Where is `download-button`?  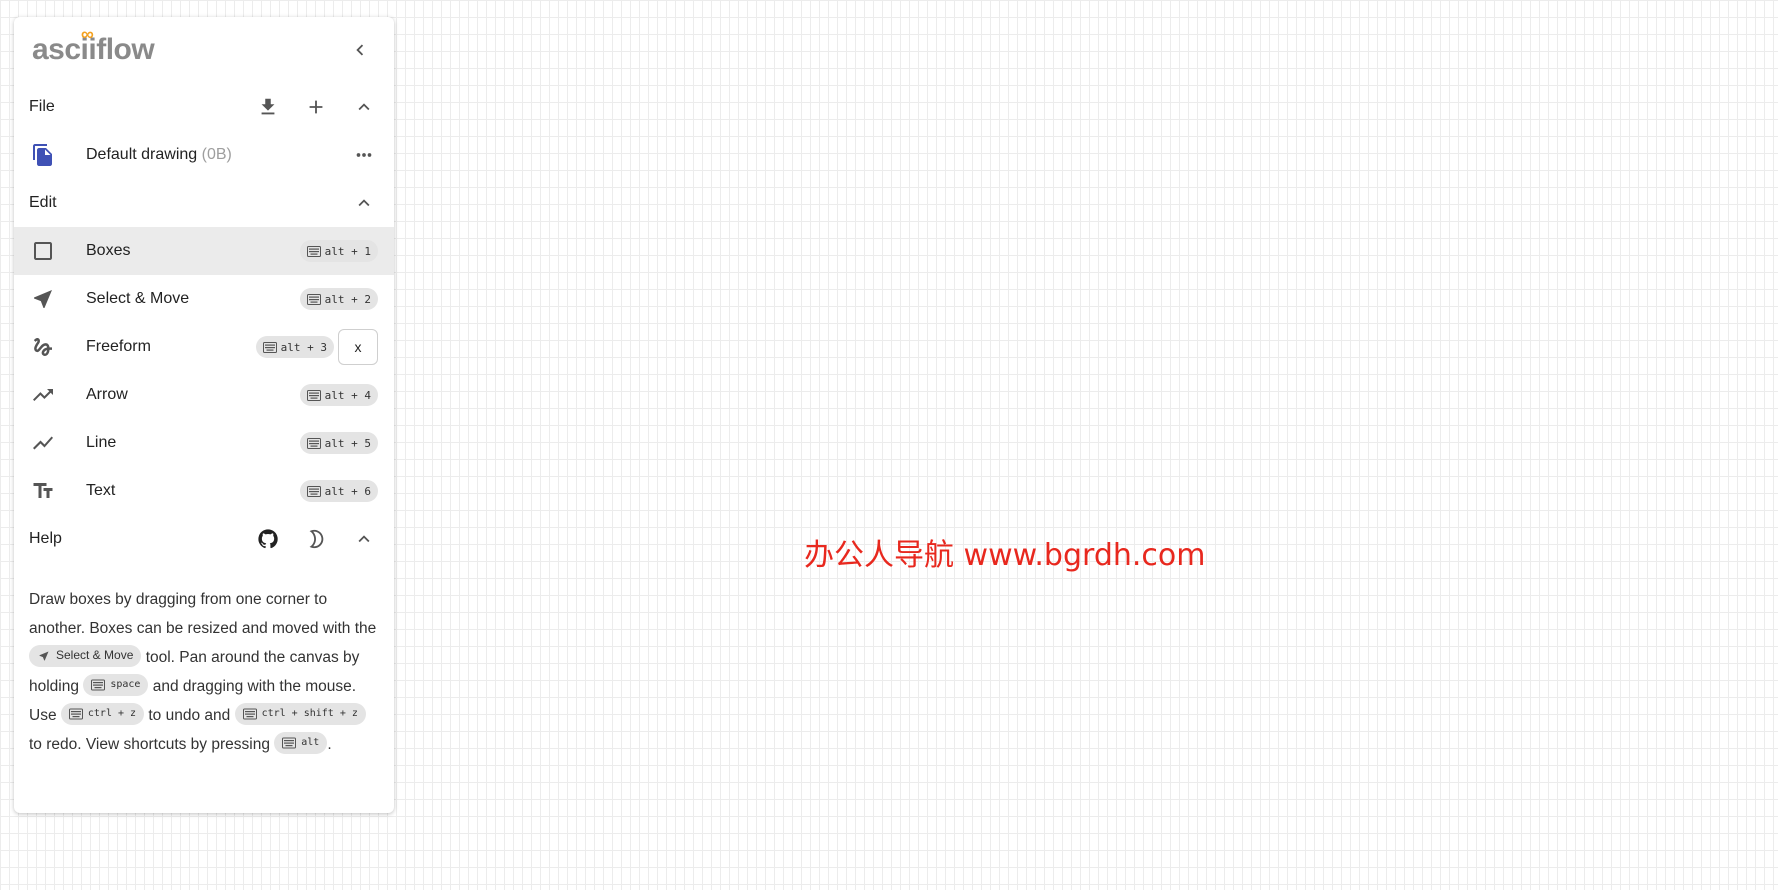
download-button is located at coordinates (268, 107).